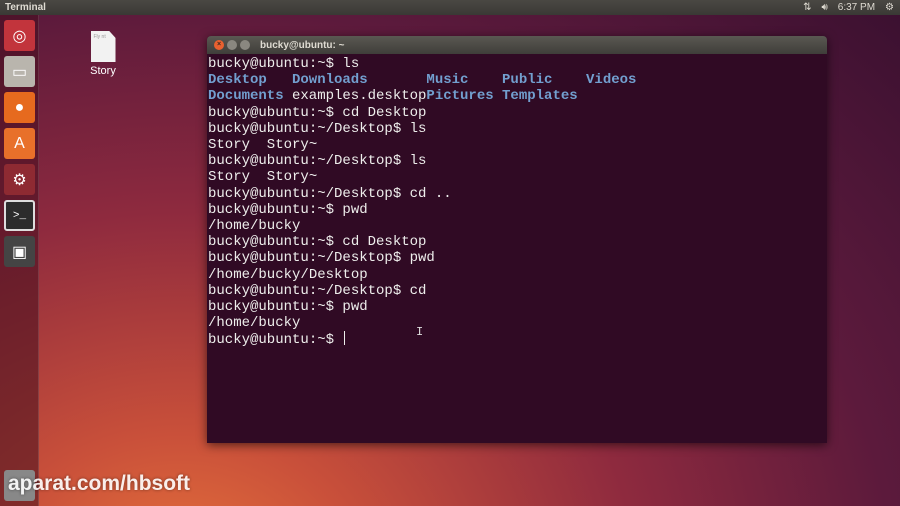 This screenshot has height=506, width=900. Describe the element at coordinates (288, 274) in the screenshot. I see `terminal-line: /home/bucky/Desktop` at that location.